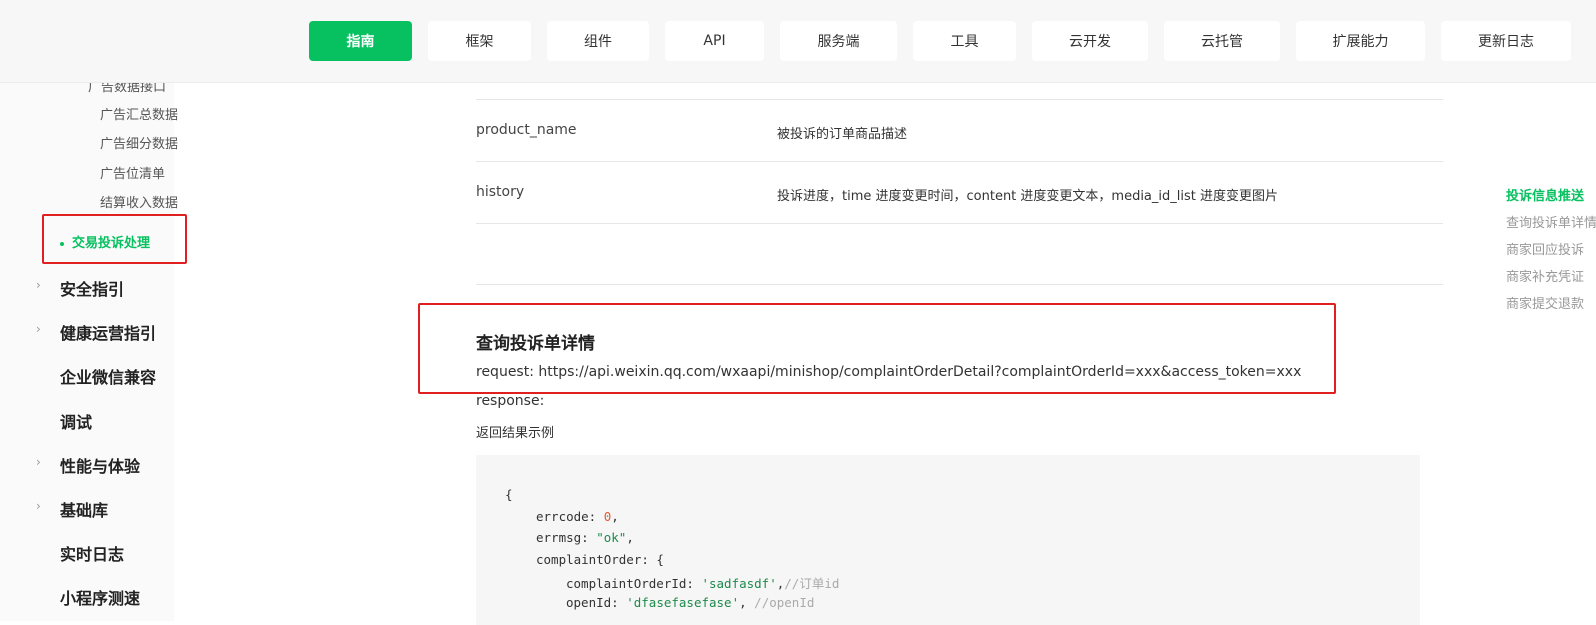  I want to click on section-divider, so click(959, 284).